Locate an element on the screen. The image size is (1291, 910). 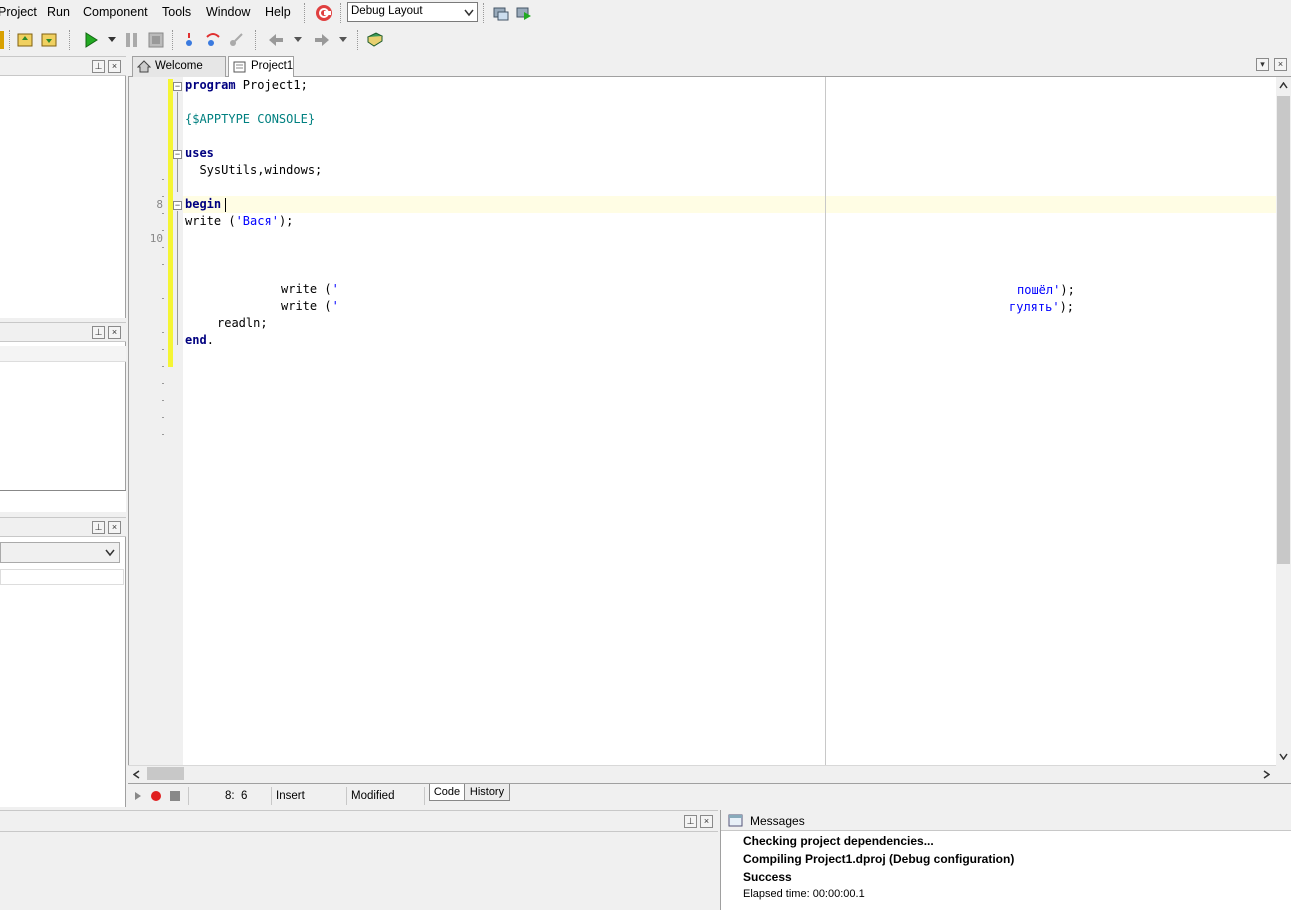
tab-project1: Project1 is located at coordinates (261, 67).